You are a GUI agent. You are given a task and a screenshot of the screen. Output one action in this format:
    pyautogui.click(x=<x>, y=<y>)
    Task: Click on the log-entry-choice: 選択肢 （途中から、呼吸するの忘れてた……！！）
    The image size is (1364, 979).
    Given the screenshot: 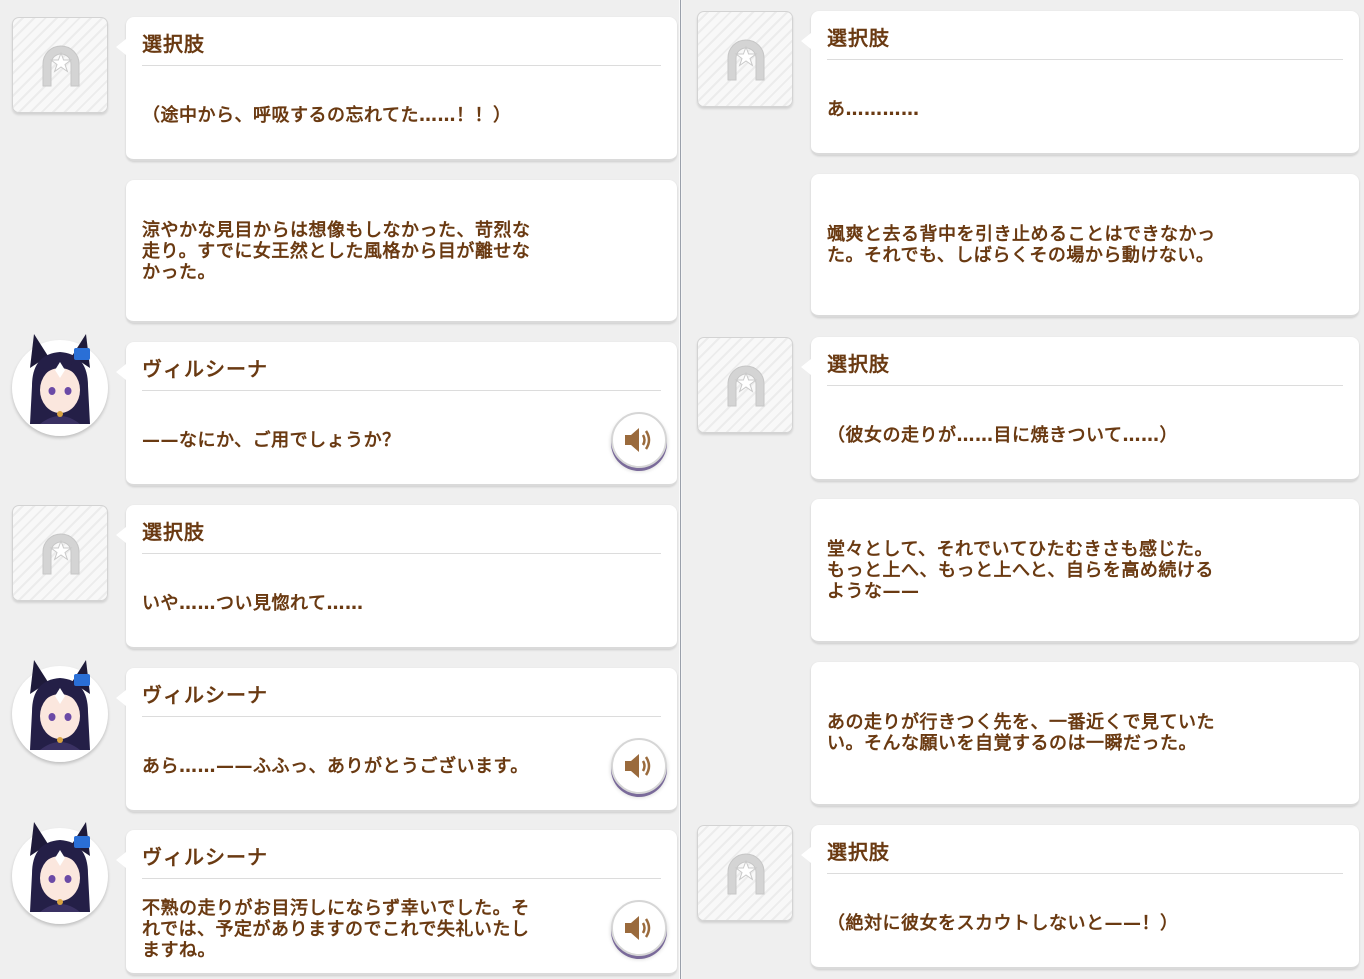 What is the action you would take?
    pyautogui.click(x=341, y=89)
    